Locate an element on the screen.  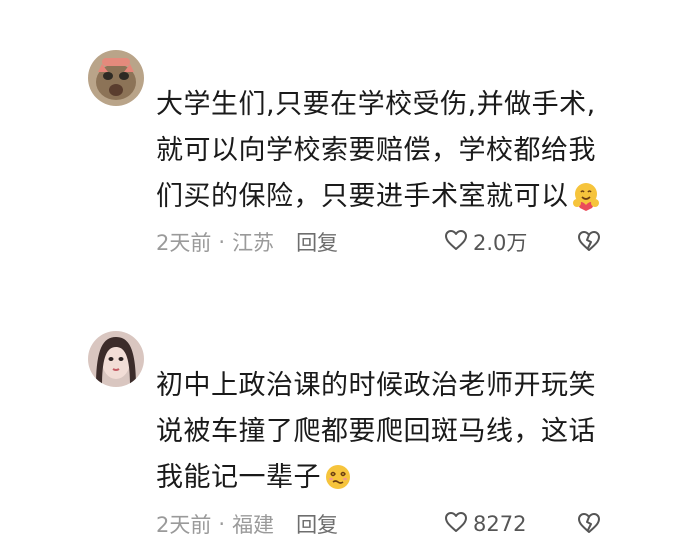
comment-location: 江苏 is located at coordinates (253, 243).